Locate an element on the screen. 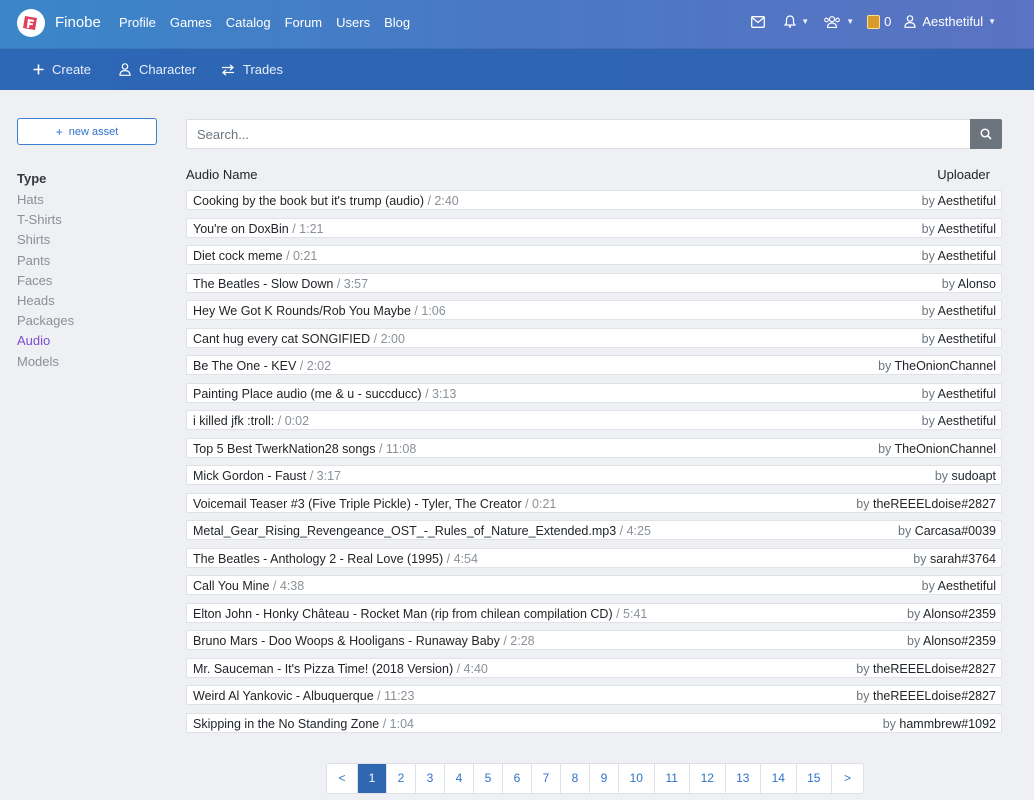 The image size is (1034, 800). page-button-1: 1 is located at coordinates (372, 778).